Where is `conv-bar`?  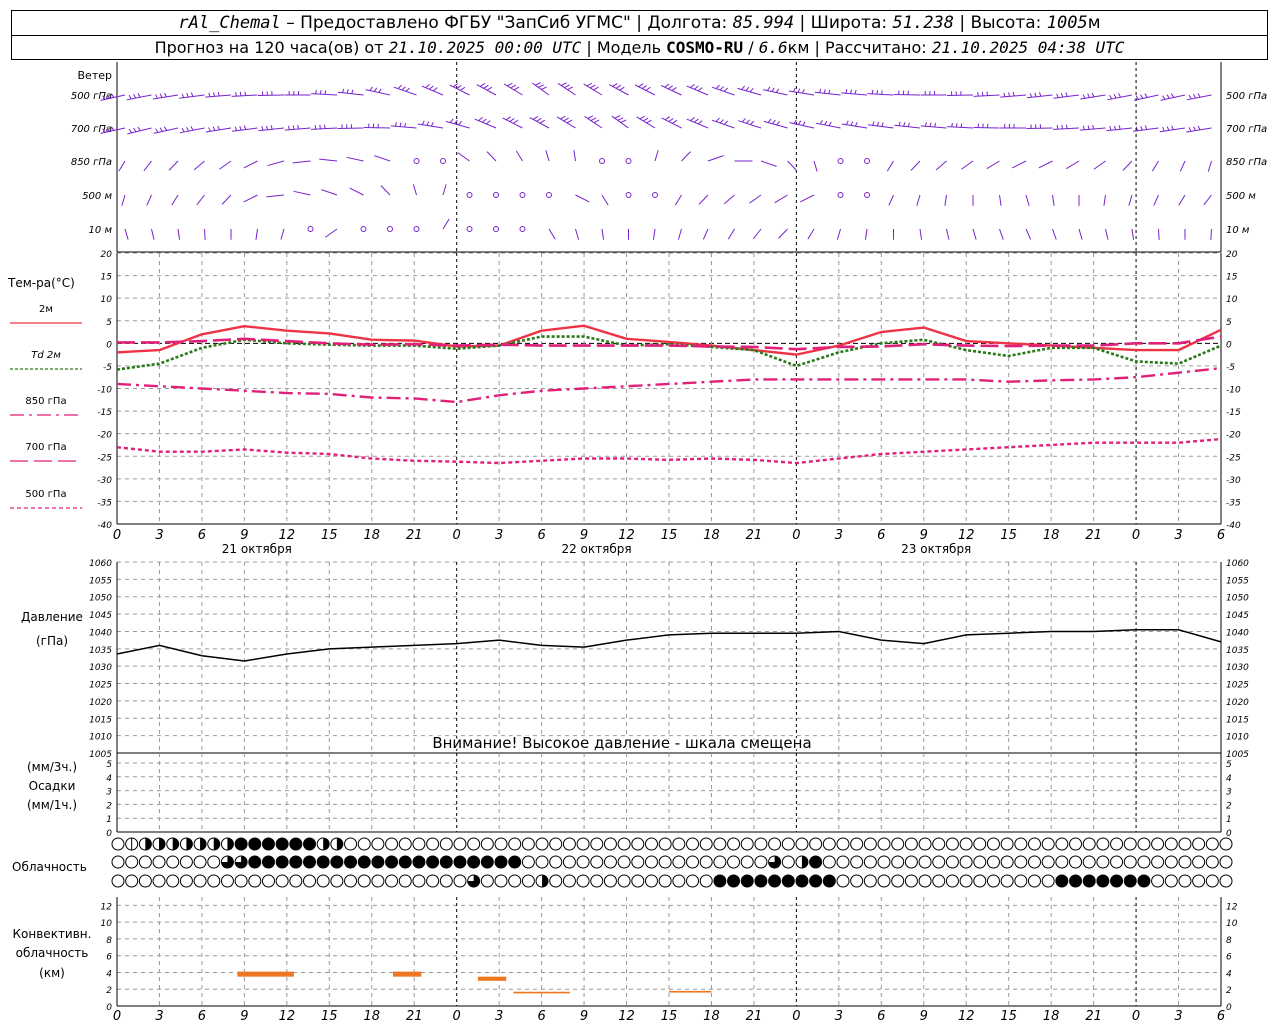
conv-bar is located at coordinates (407, 974).